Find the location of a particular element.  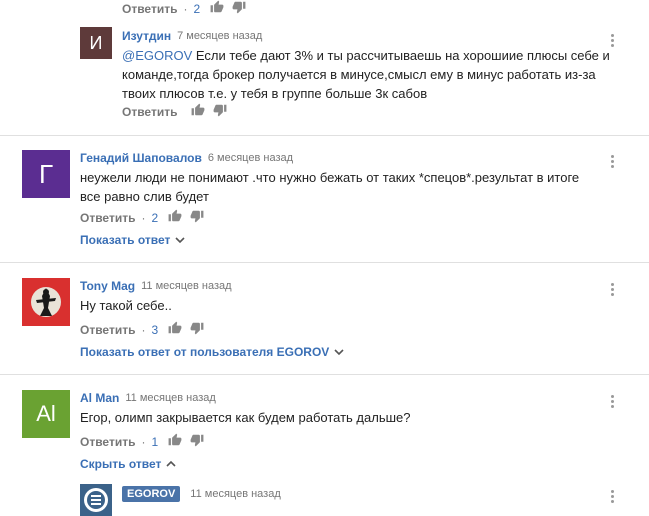

author-name: Tony Mag is located at coordinates (107, 286).